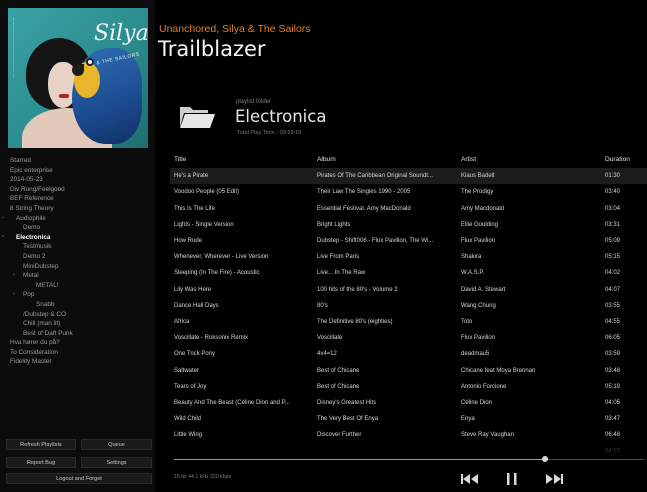  What do you see at coordinates (613, 419) in the screenshot?
I see `track-duration-cell: 03:47` at bounding box center [613, 419].